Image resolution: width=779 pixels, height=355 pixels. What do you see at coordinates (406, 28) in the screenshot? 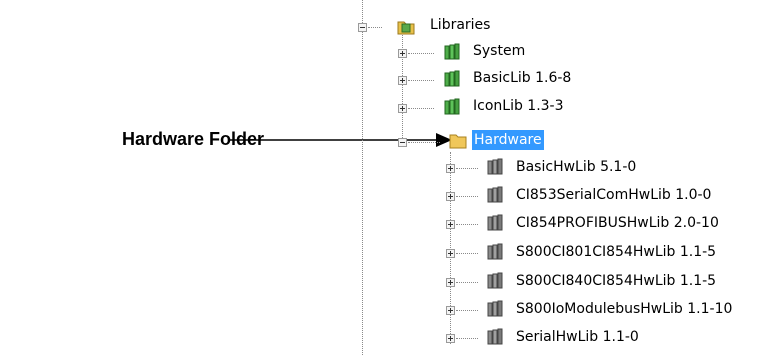
I see `folder-library-icon` at bounding box center [406, 28].